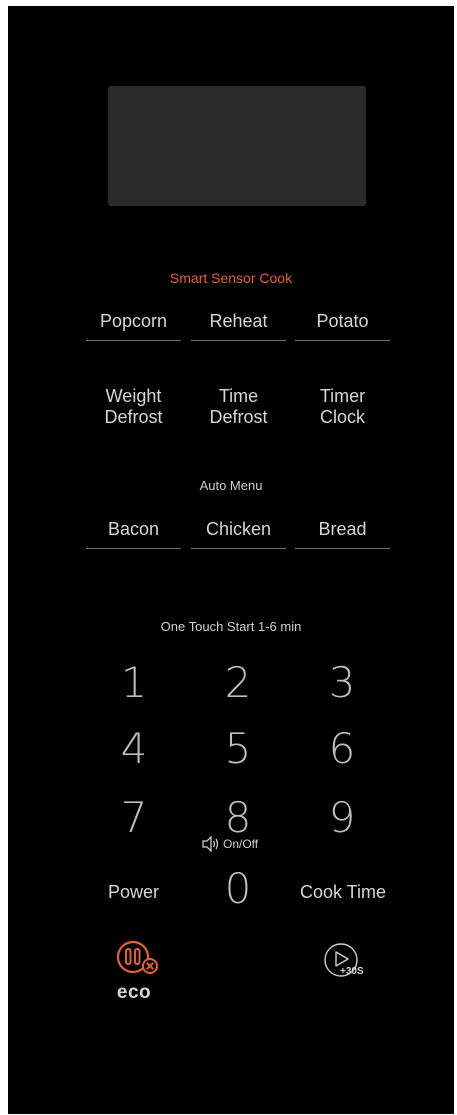  I want to click on bread-label: Bread, so click(342, 528).